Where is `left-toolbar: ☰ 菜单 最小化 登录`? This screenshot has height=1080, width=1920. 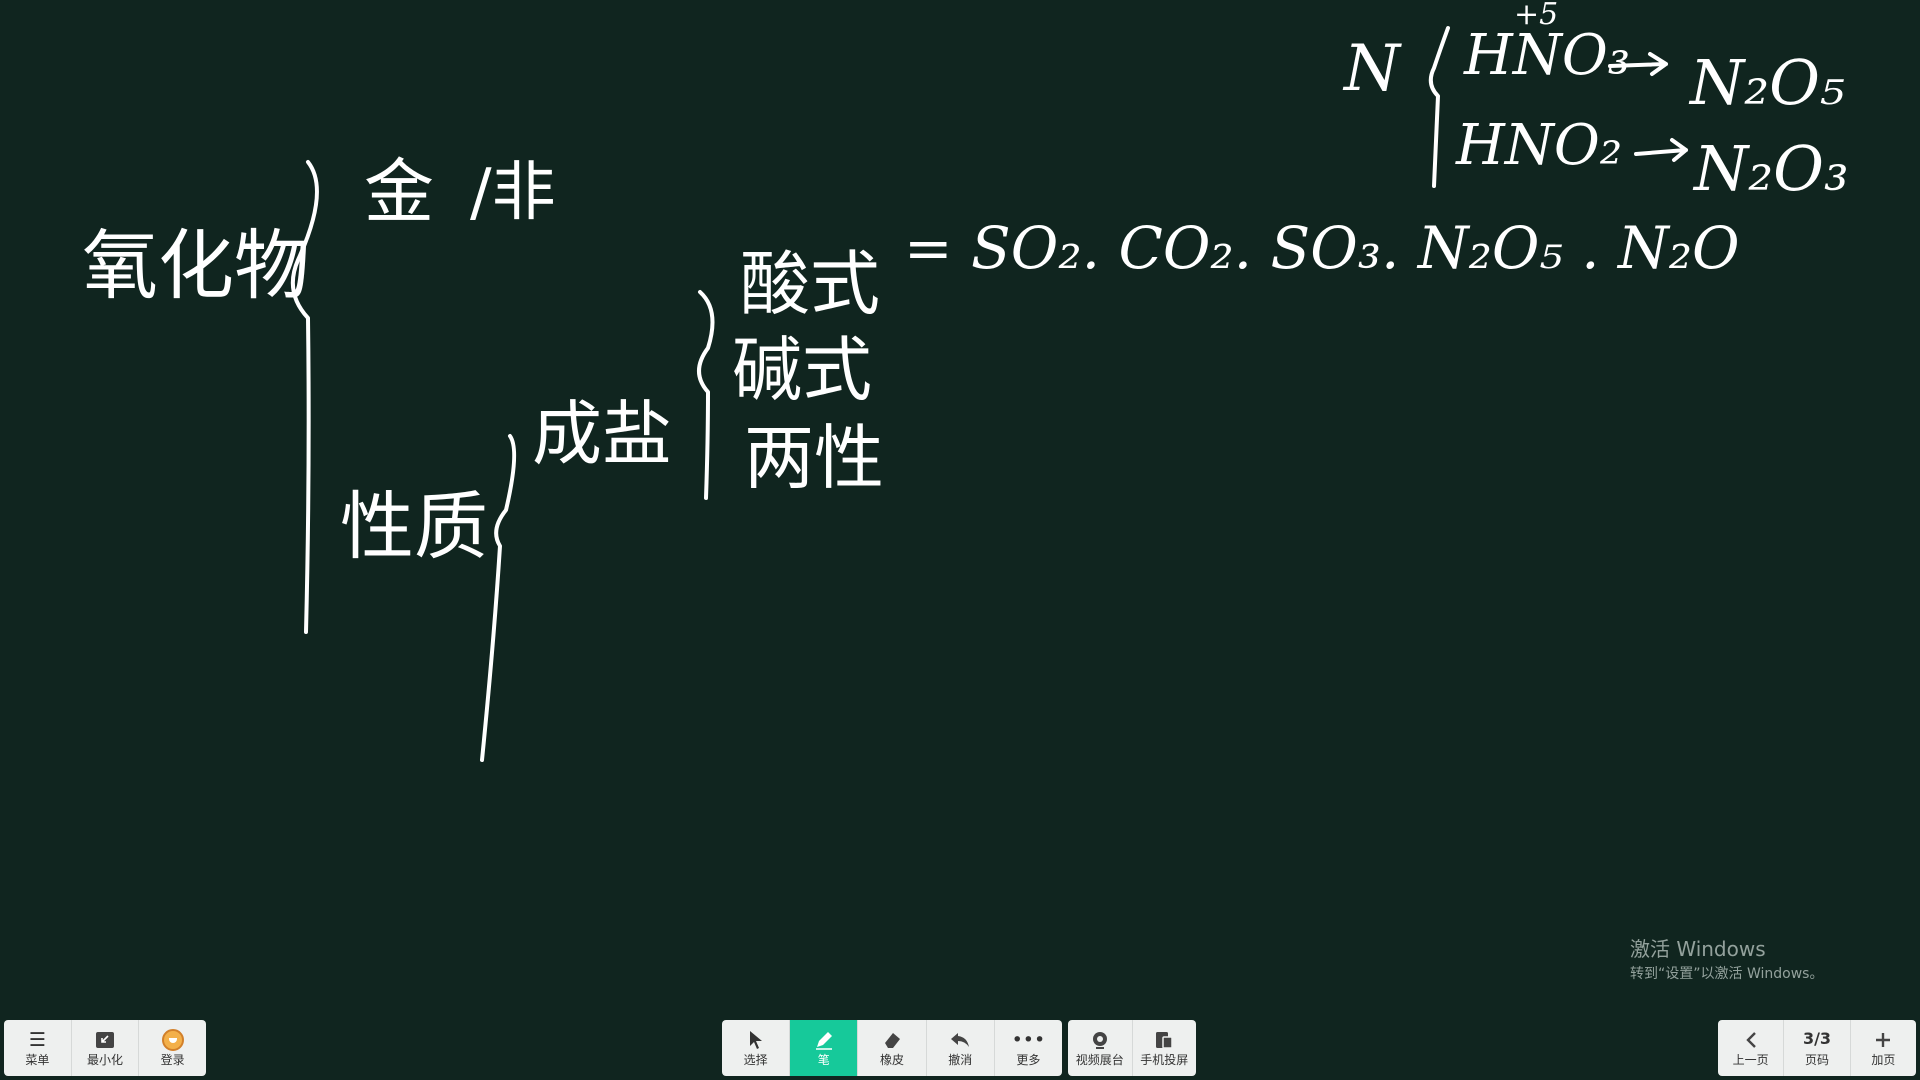
left-toolbar: ☰ 菜单 最小化 登录 is located at coordinates (105, 1048).